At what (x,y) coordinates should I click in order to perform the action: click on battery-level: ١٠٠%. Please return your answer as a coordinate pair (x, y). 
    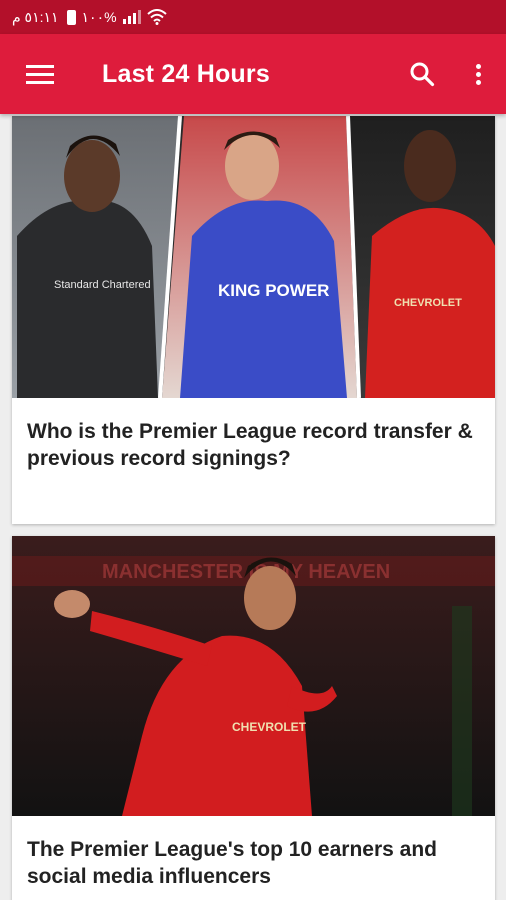
    Looking at the image, I should click on (99, 16).